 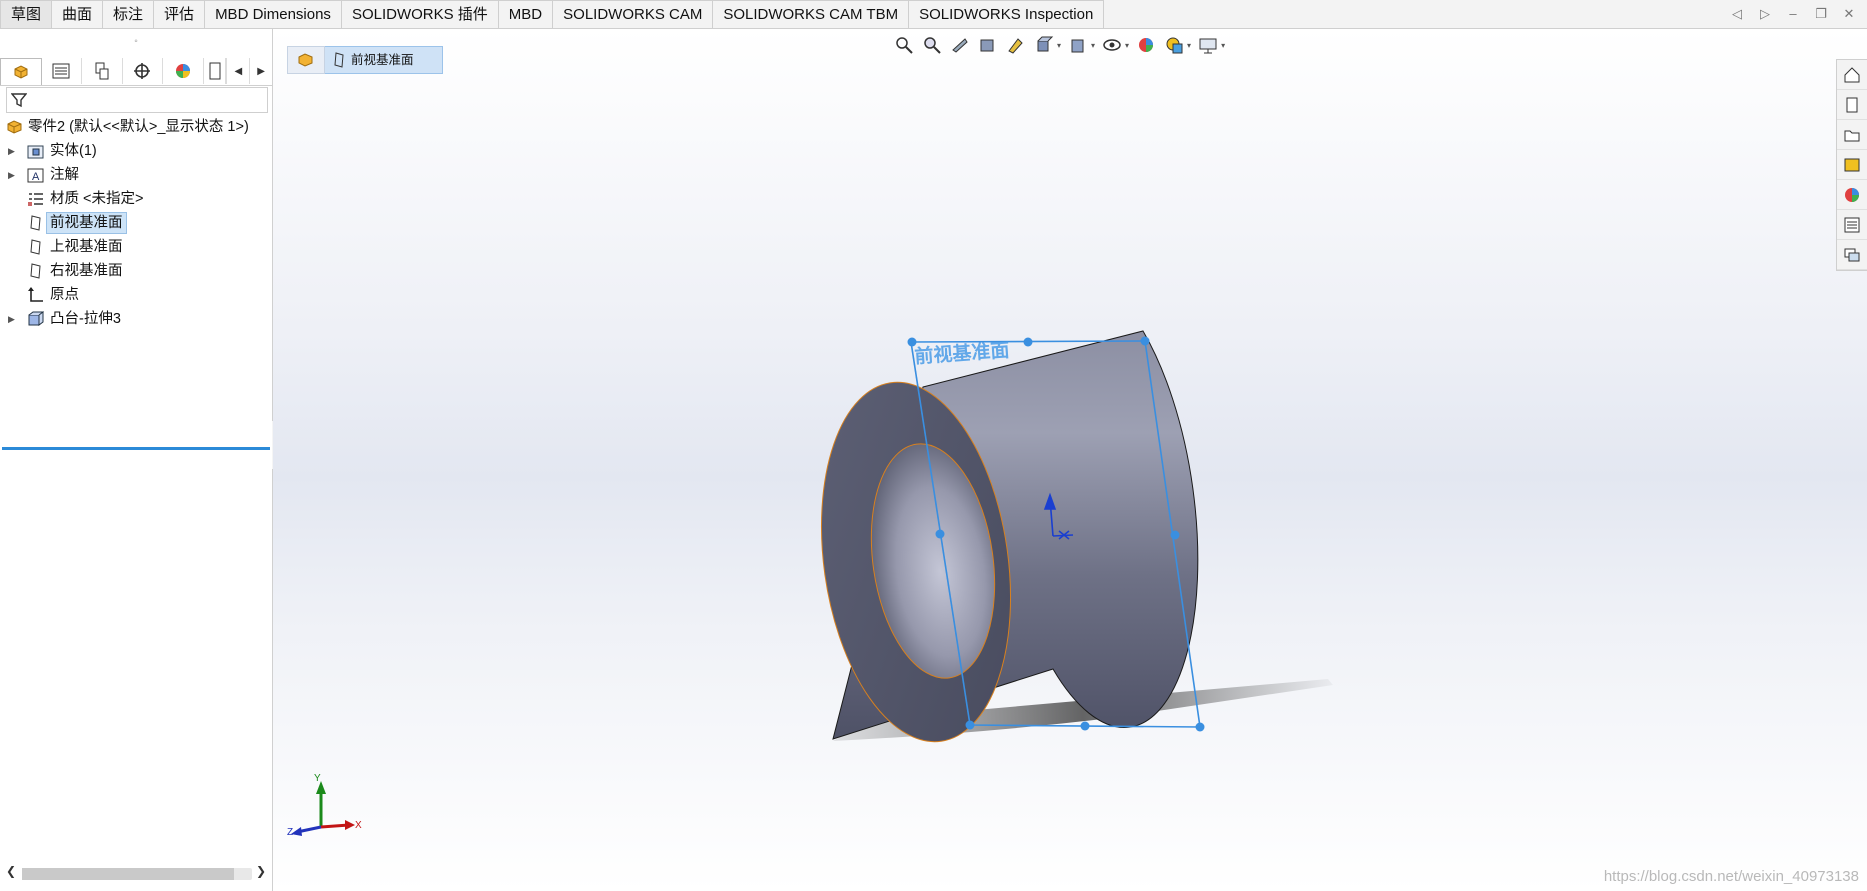 What do you see at coordinates (97, 199) in the screenshot?
I see `tree-item-label: 材质 <未指定>` at bounding box center [97, 199].